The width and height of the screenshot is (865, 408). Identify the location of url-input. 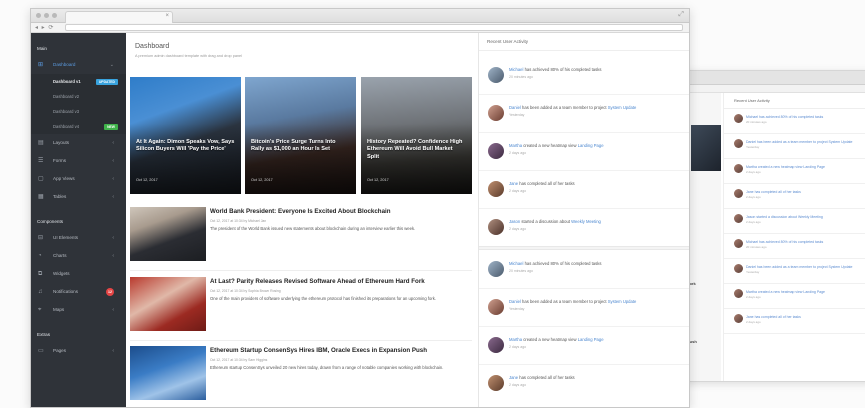
(374, 27).